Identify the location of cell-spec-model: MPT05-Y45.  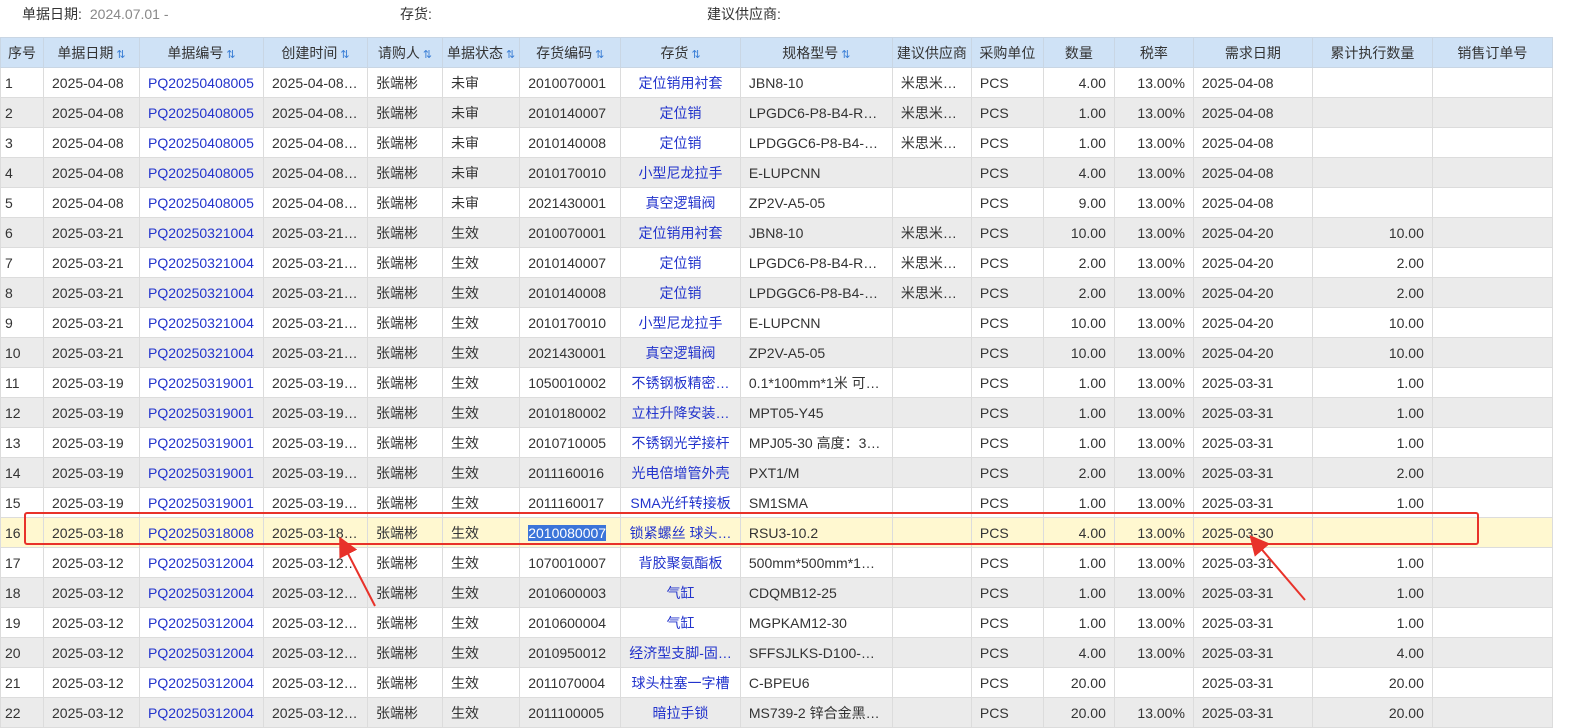
(816, 412).